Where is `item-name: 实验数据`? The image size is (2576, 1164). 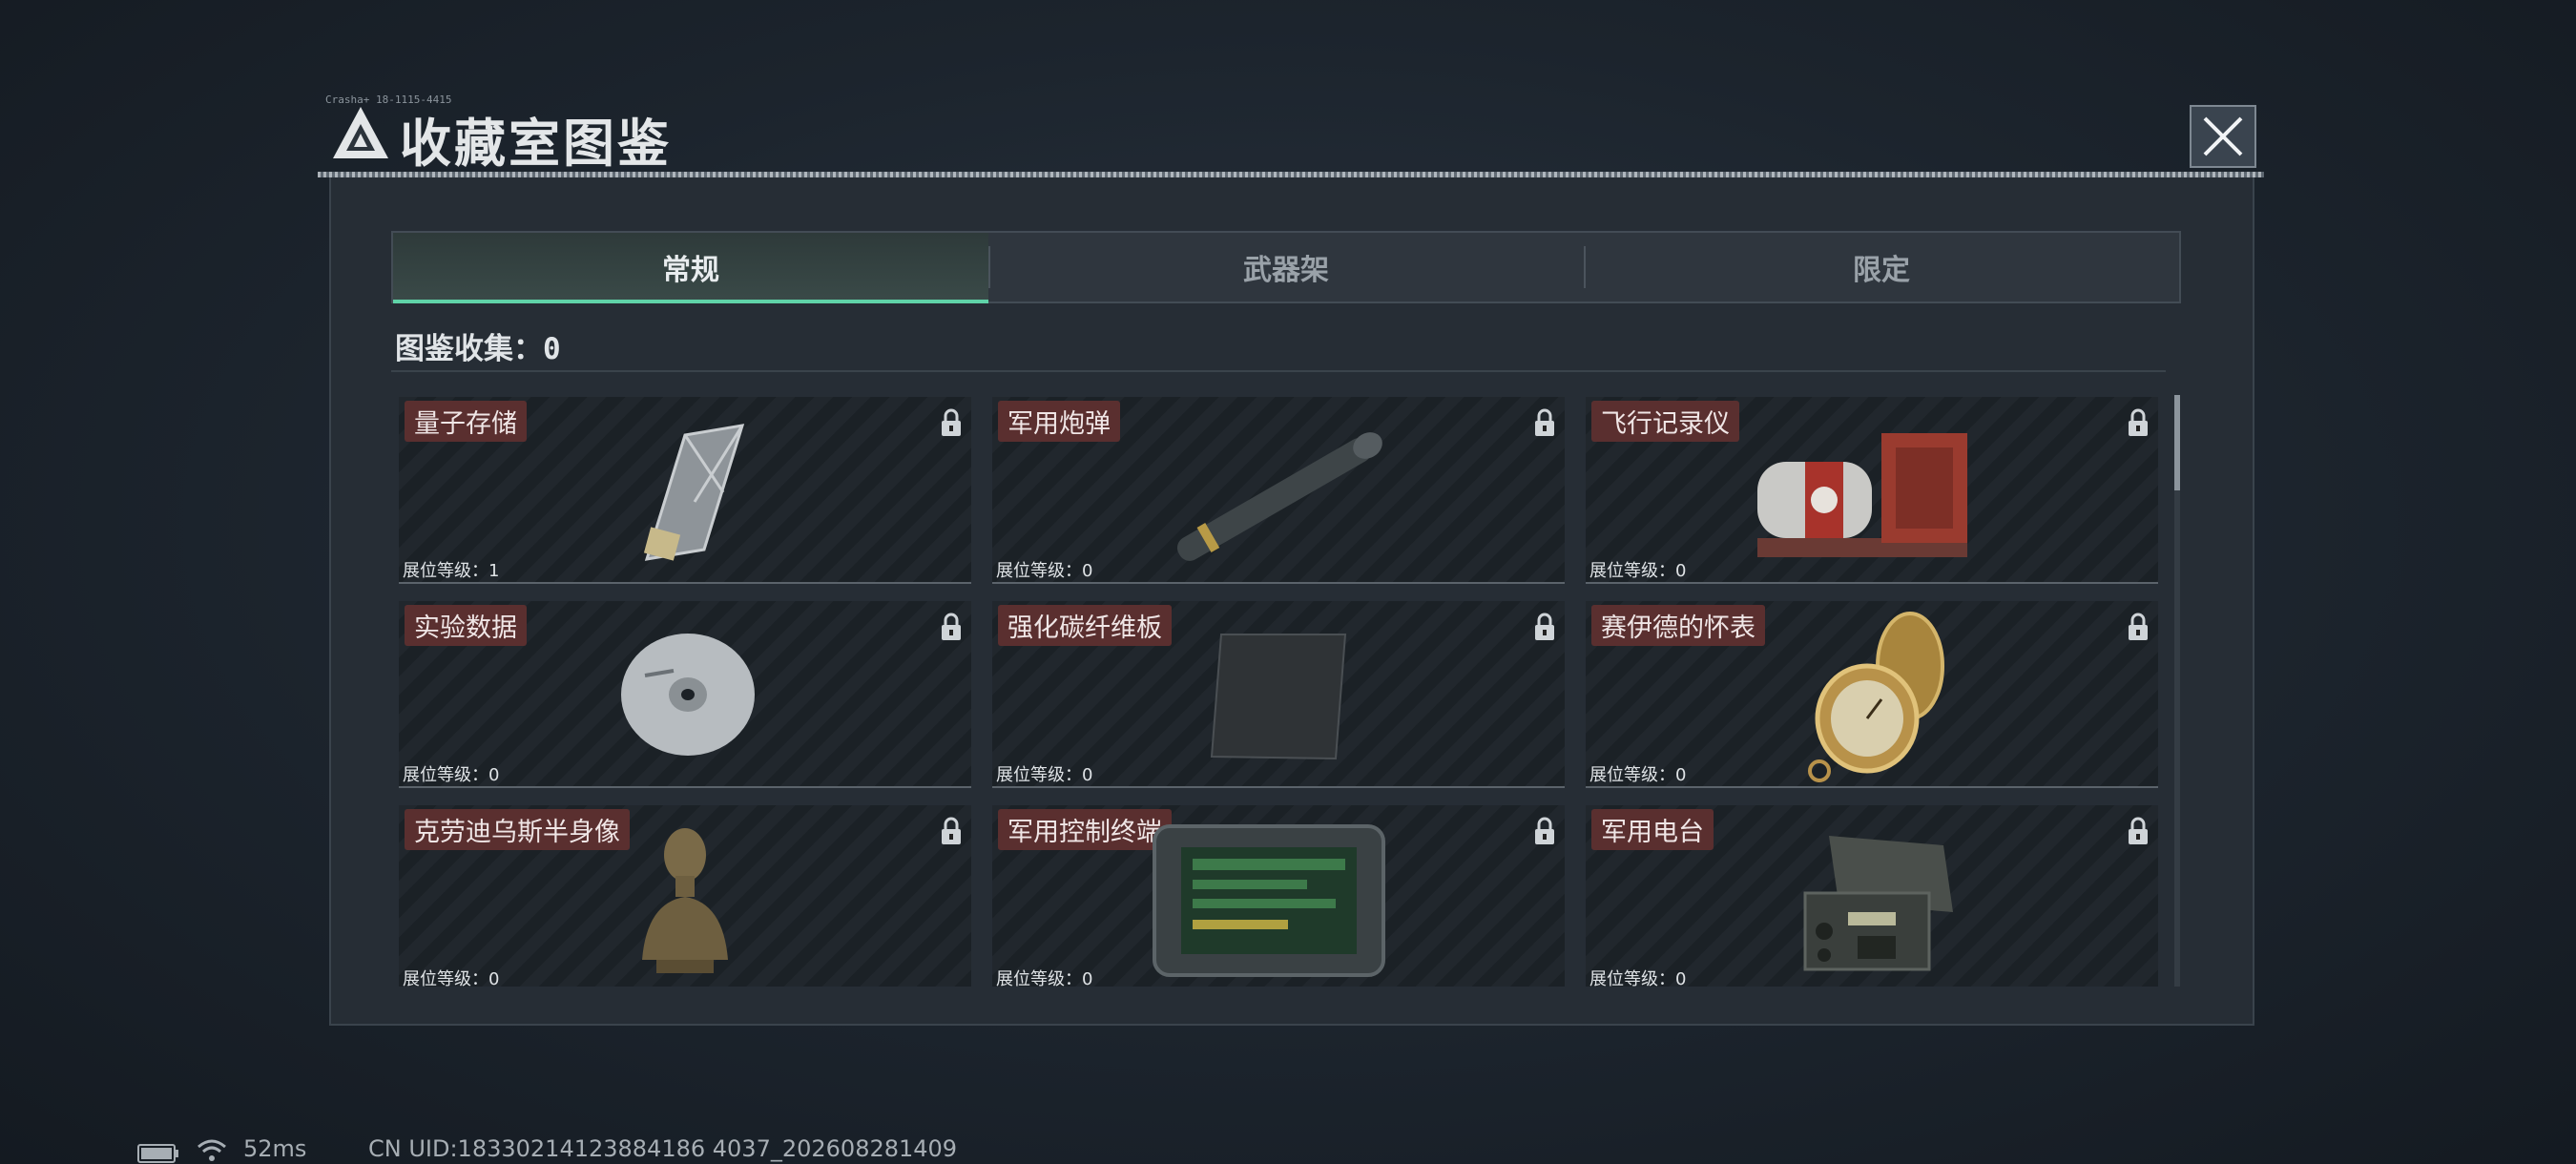
item-name: 实验数据 is located at coordinates (466, 625).